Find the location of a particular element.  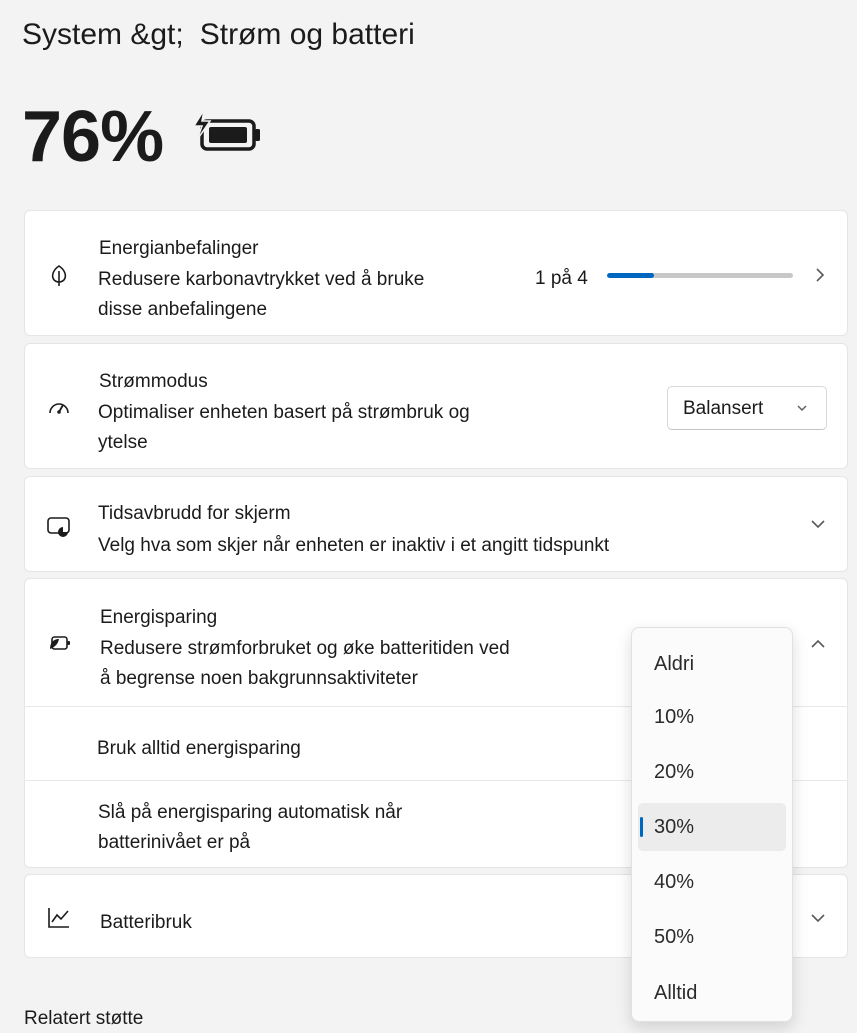

threshold-option-40: 40% is located at coordinates (712, 882).